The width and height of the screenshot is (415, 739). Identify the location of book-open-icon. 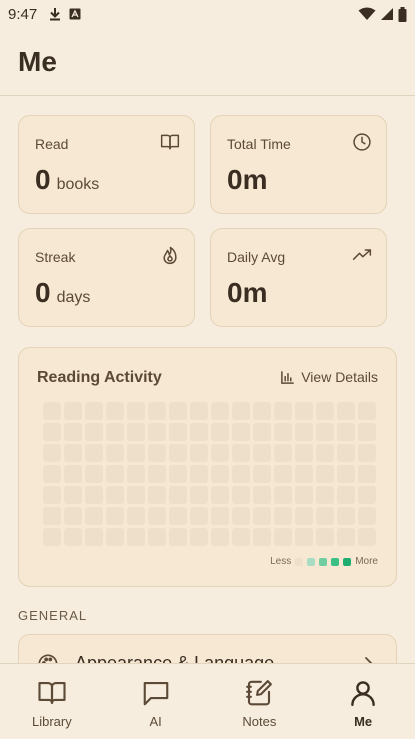
(170, 142).